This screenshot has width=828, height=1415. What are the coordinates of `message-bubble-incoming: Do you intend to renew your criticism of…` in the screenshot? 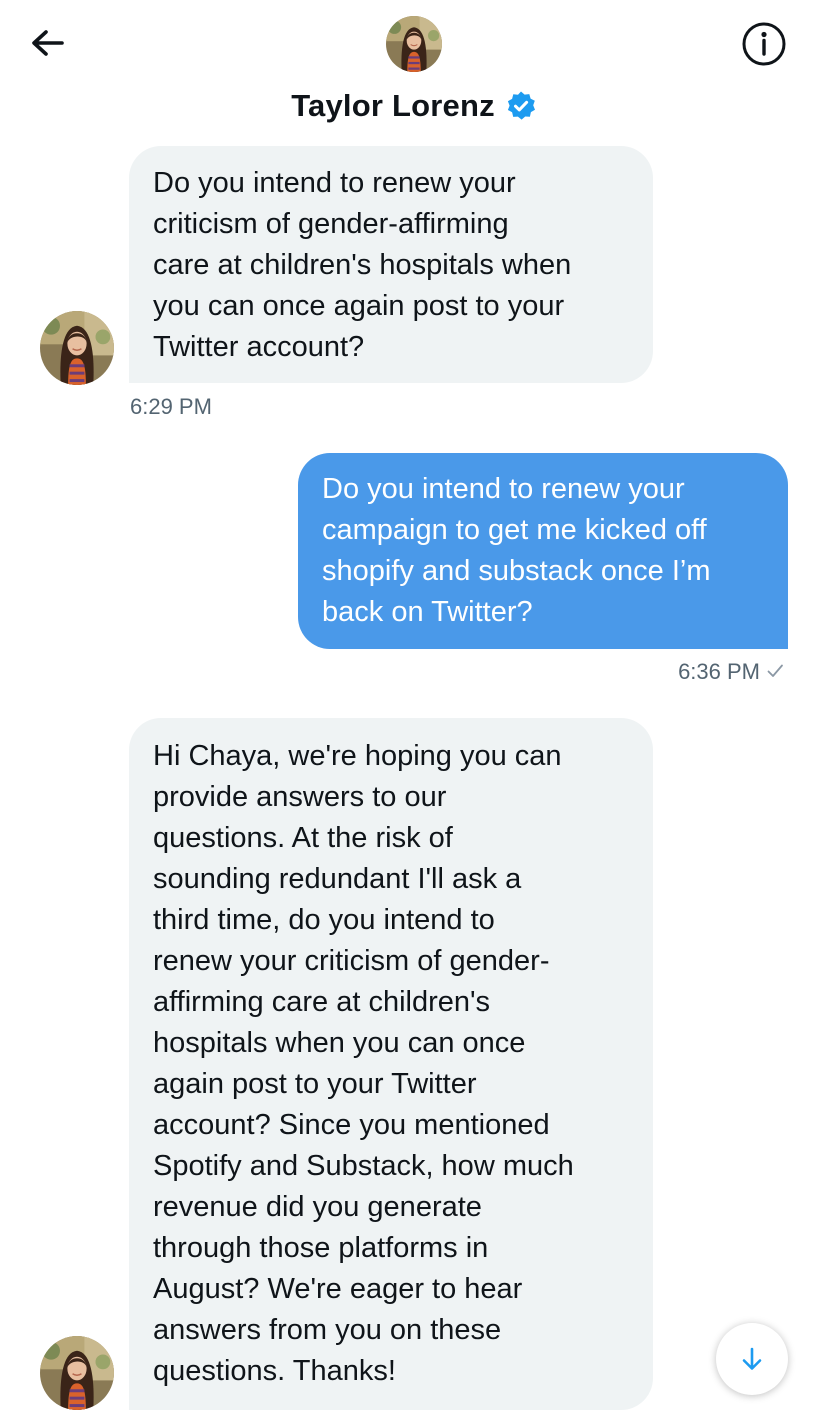 It's located at (391, 264).